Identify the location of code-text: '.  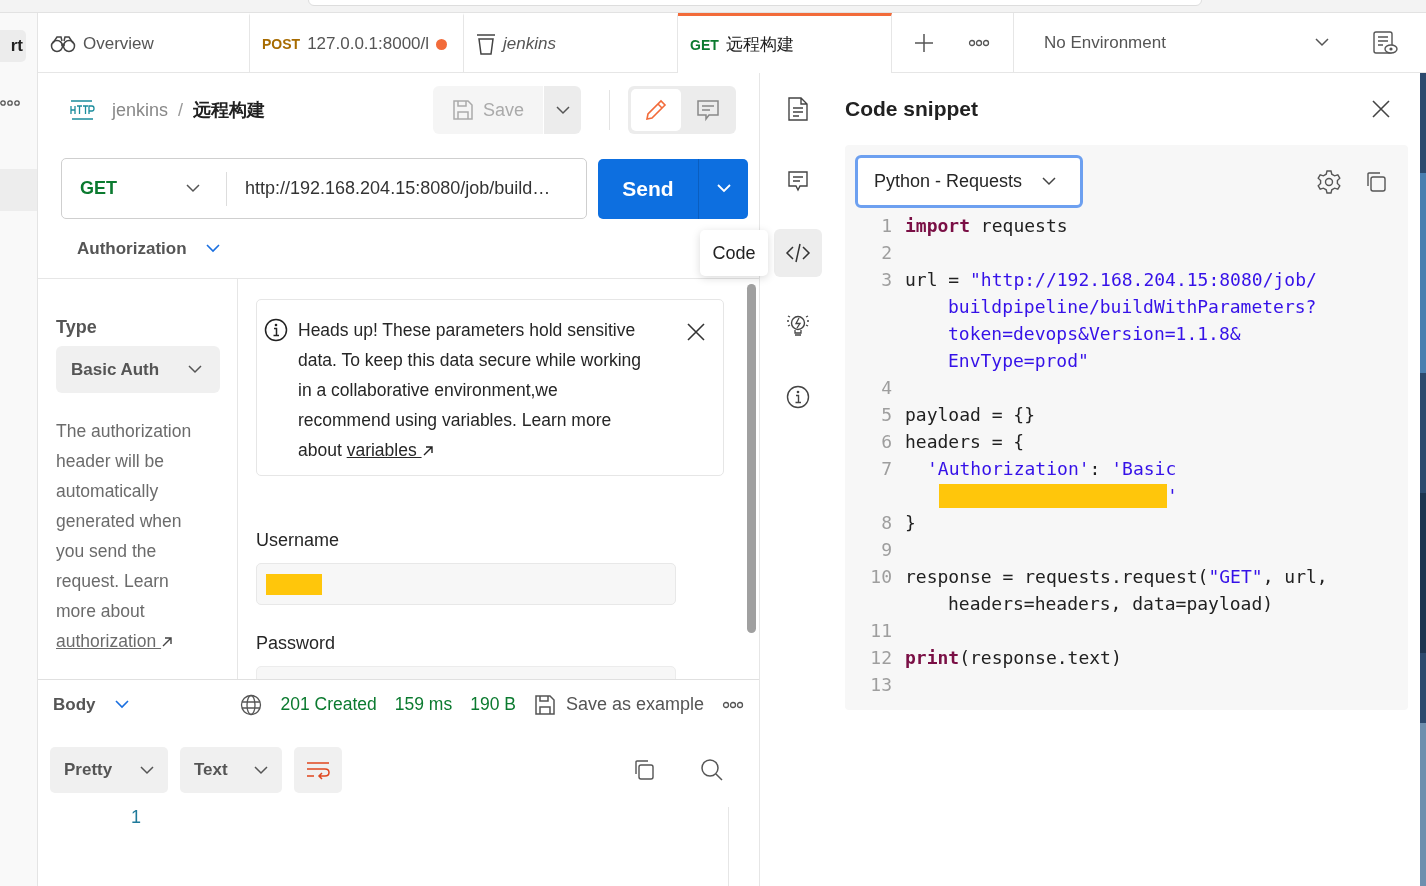
(1172, 496).